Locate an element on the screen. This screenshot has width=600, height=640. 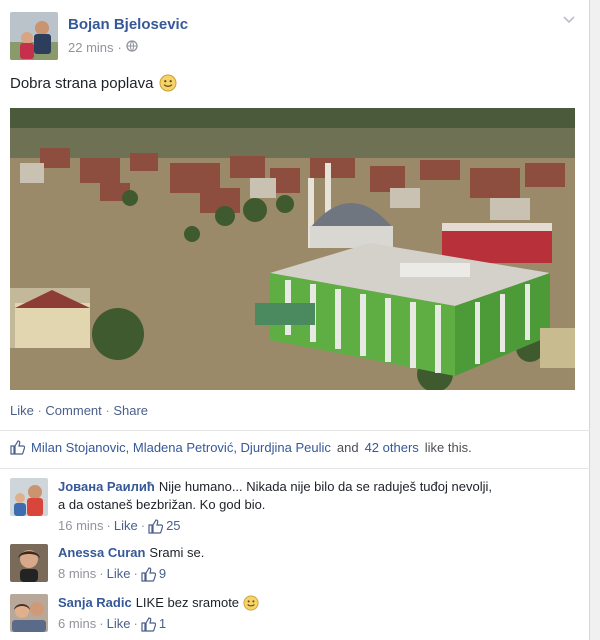
post-meta: 22 mins · is located at coordinates (103, 47).